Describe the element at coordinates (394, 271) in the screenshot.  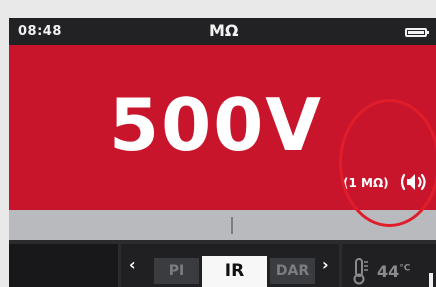
I see `temperature-readout: 44°C` at that location.